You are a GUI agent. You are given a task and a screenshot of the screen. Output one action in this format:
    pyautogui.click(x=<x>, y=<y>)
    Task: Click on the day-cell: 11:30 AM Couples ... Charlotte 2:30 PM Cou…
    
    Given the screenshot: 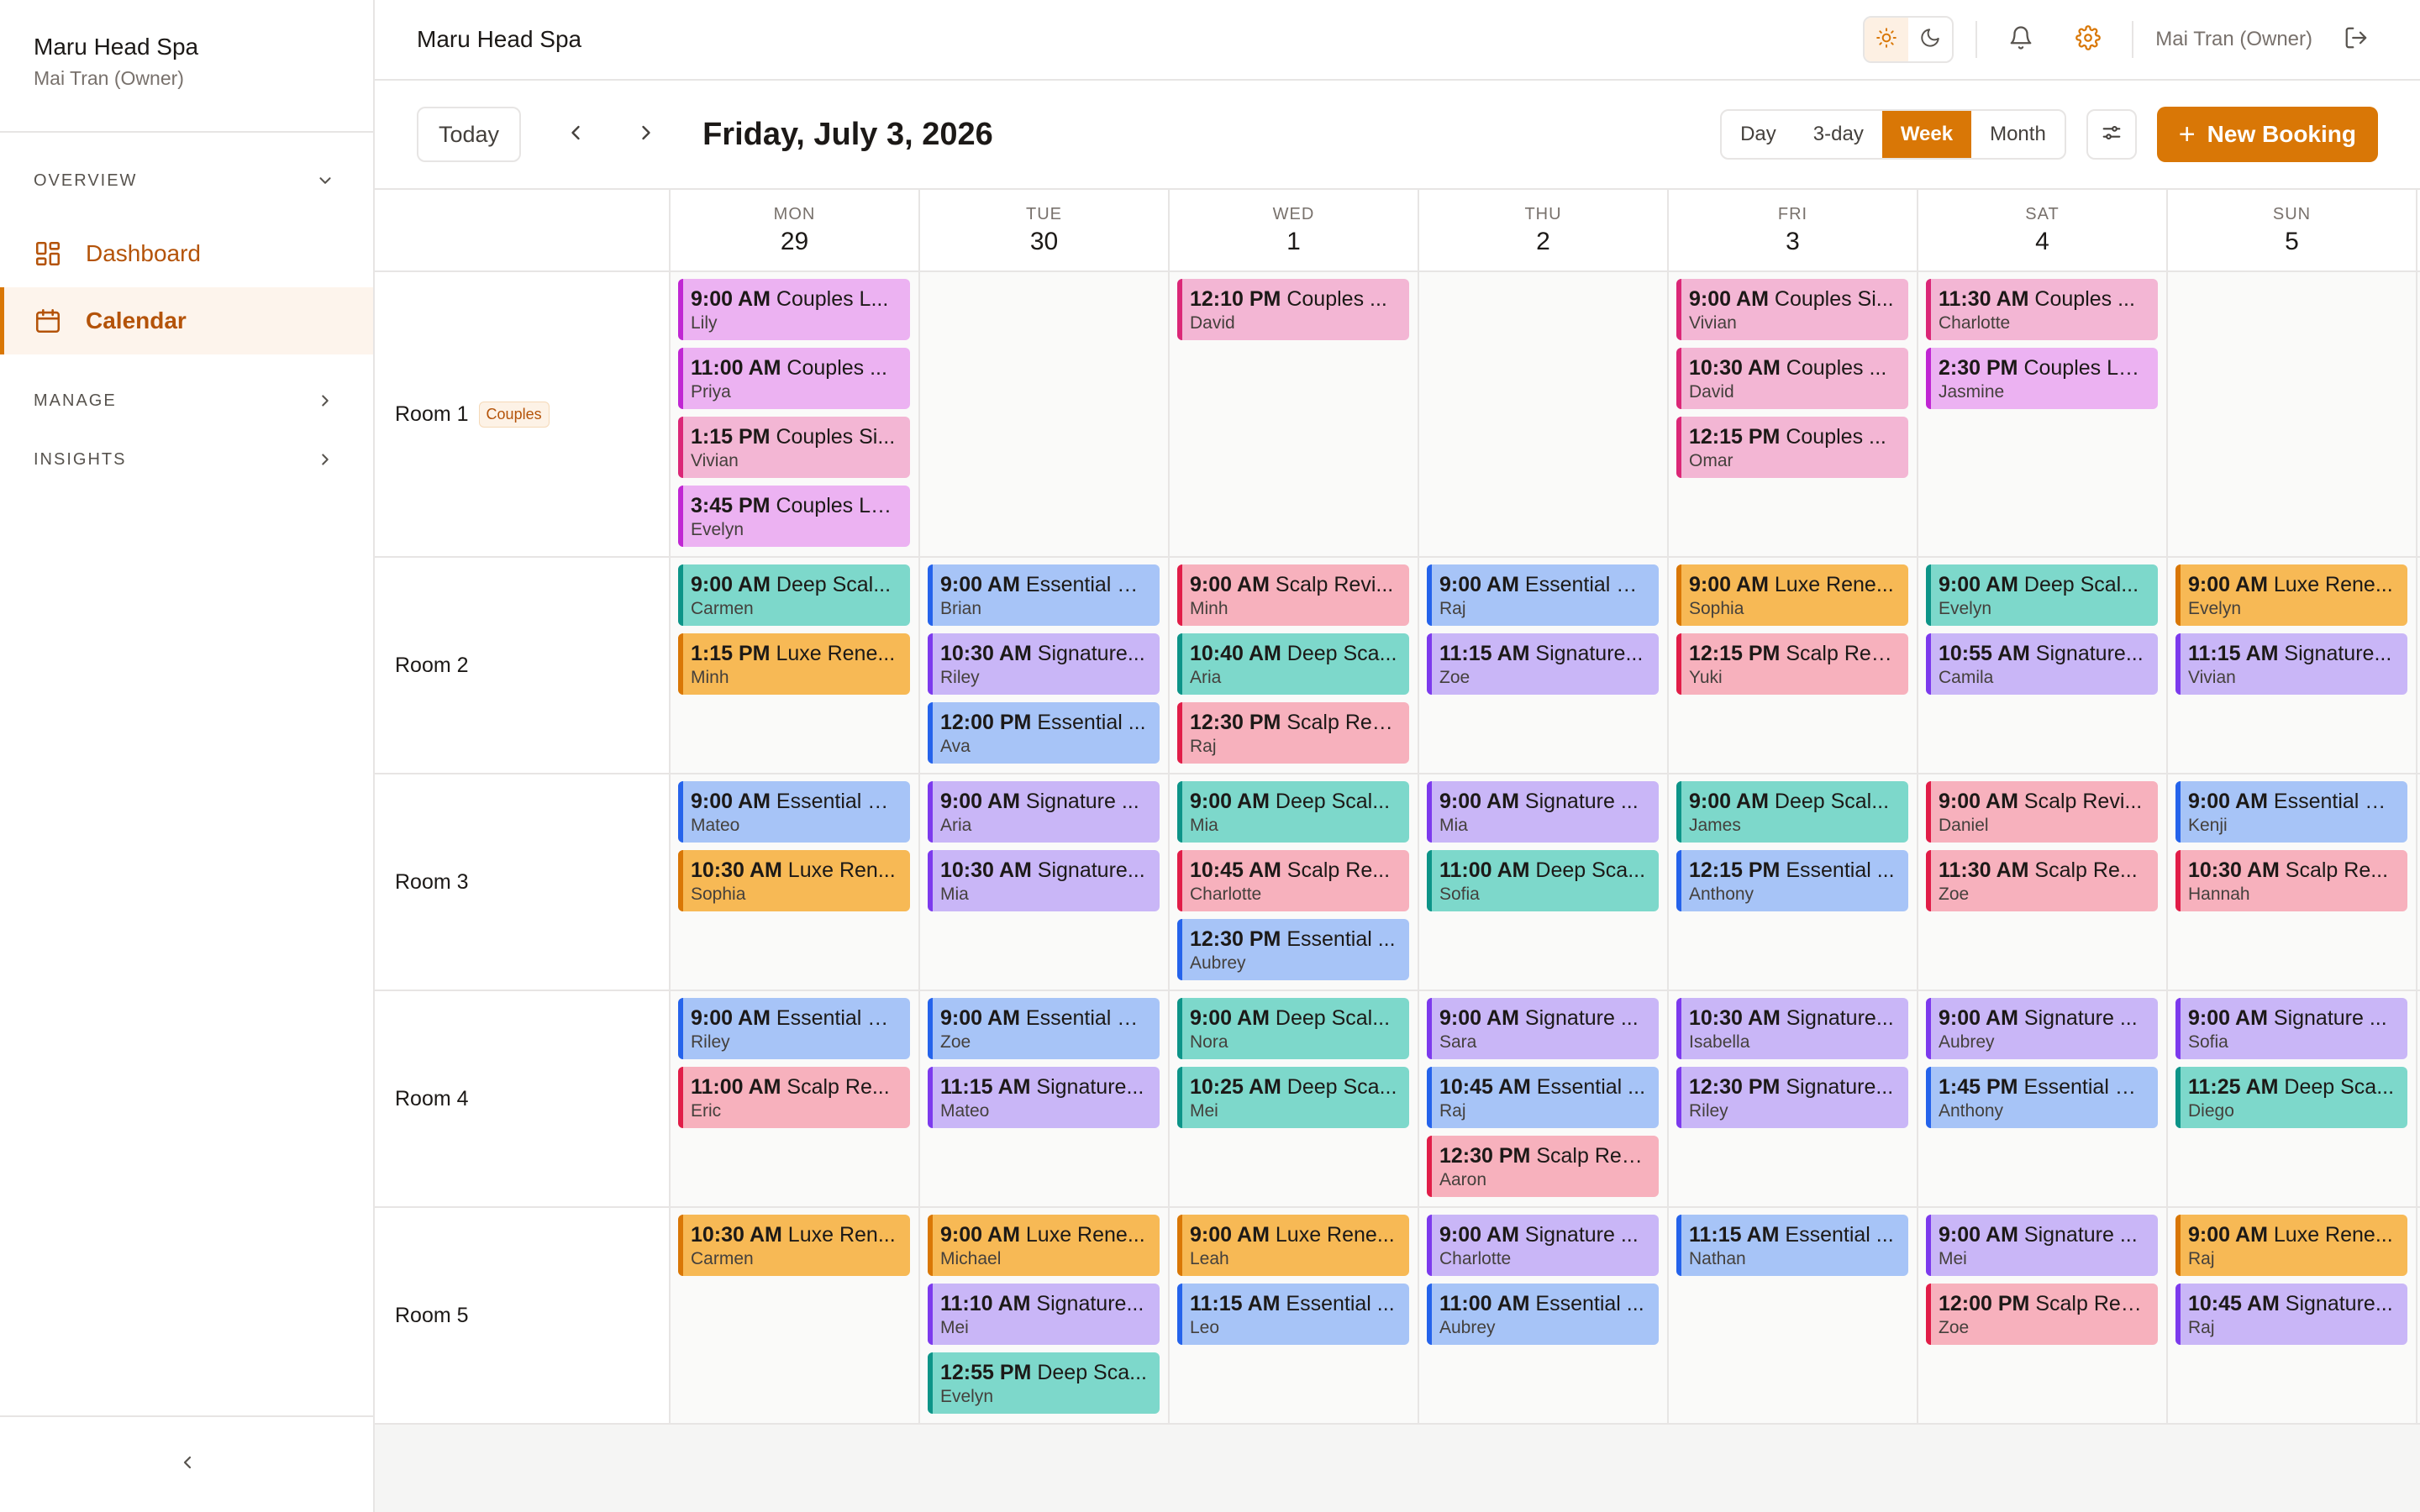 What is the action you would take?
    pyautogui.click(x=2043, y=414)
    